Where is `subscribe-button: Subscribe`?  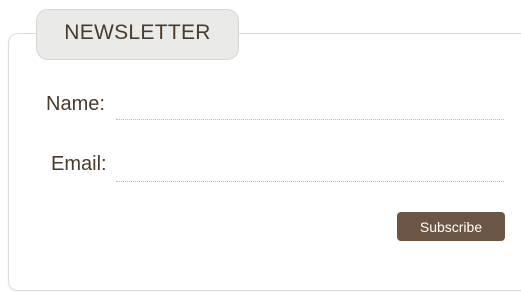 subscribe-button: Subscribe is located at coordinates (451, 226).